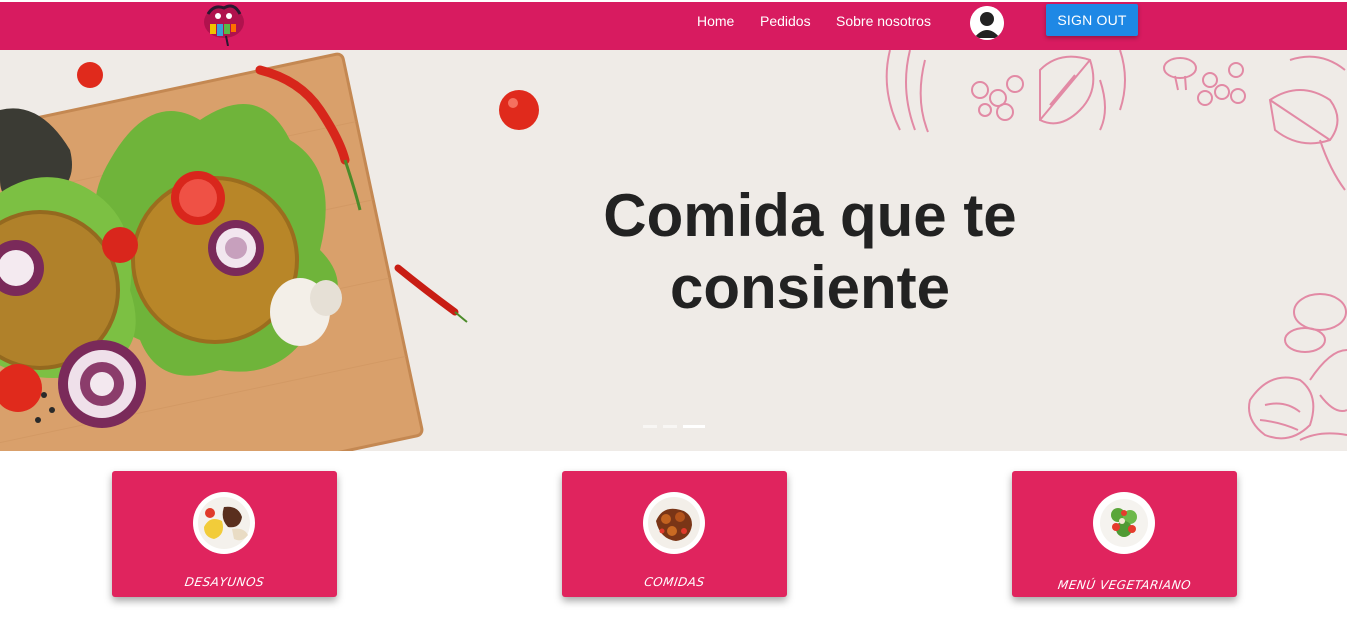 This screenshot has height=628, width=1347. What do you see at coordinates (674, 523) in the screenshot?
I see `meals-plate-icon` at bounding box center [674, 523].